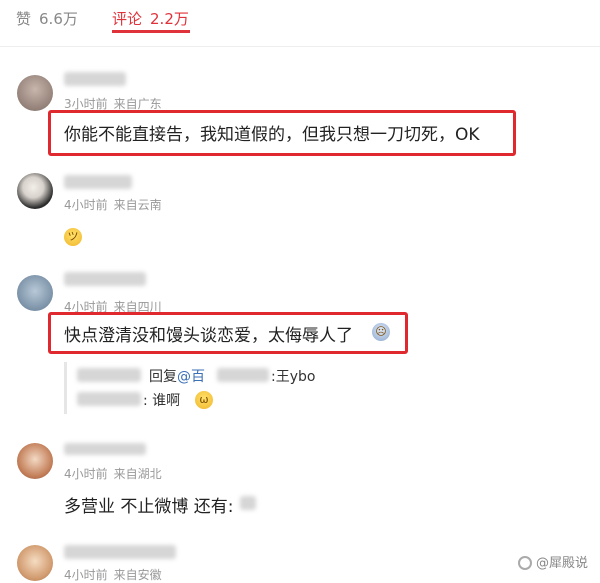 This screenshot has width=600, height=583. Describe the element at coordinates (208, 336) in the screenshot. I see `comment-text: 快点澄清没和馒头谈恋爱，太侮辱人了` at that location.